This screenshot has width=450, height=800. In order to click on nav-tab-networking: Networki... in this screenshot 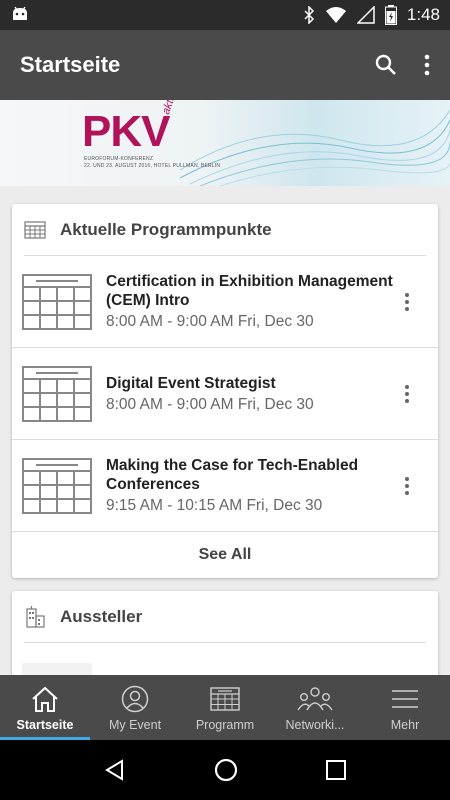, I will do `click(315, 707)`.